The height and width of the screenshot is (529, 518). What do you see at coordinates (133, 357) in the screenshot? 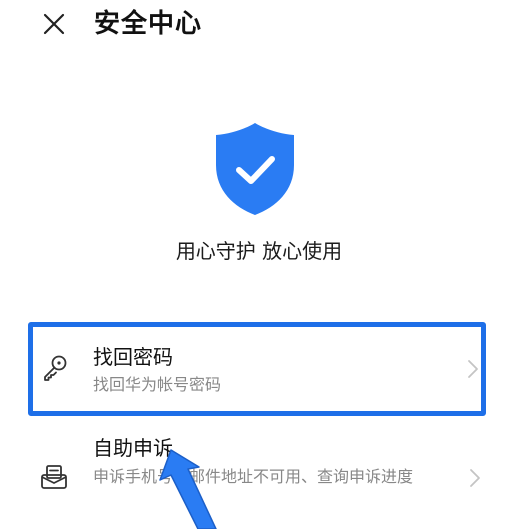
I see `reset-password-title: 找回密码` at bounding box center [133, 357].